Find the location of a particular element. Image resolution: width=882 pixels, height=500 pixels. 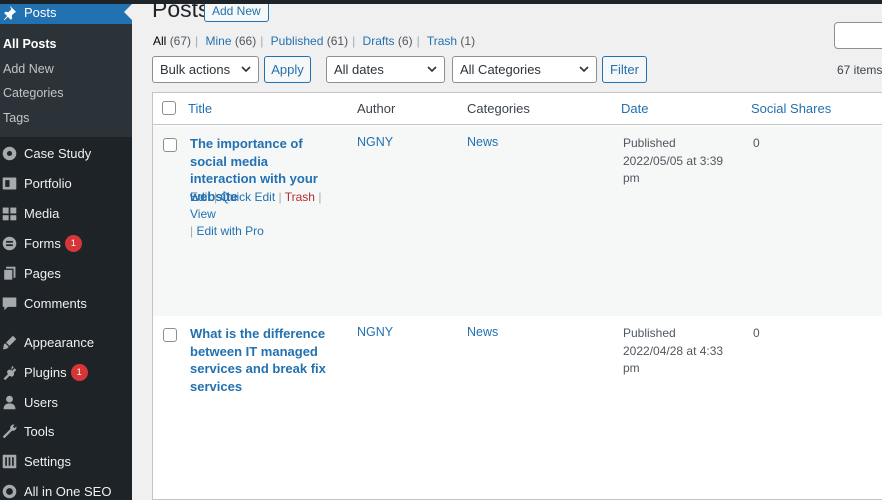

sidebar-item-label: Users is located at coordinates (41, 402).